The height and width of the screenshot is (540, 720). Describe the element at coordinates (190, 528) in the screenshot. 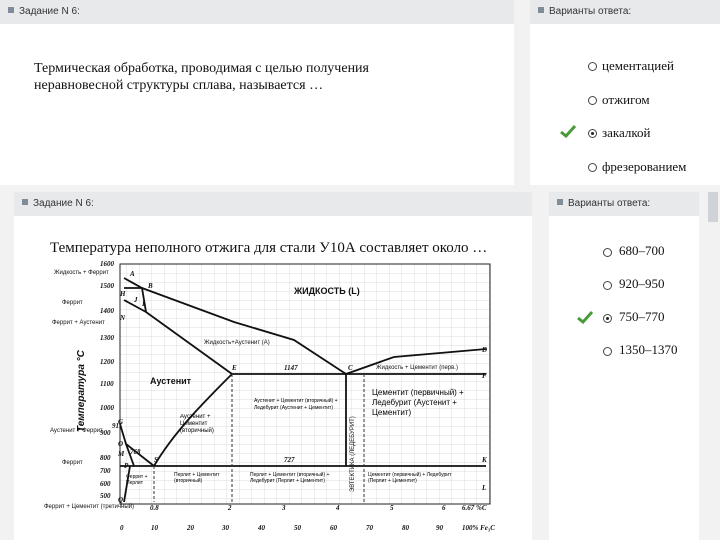

I see `x-tick: 20` at that location.